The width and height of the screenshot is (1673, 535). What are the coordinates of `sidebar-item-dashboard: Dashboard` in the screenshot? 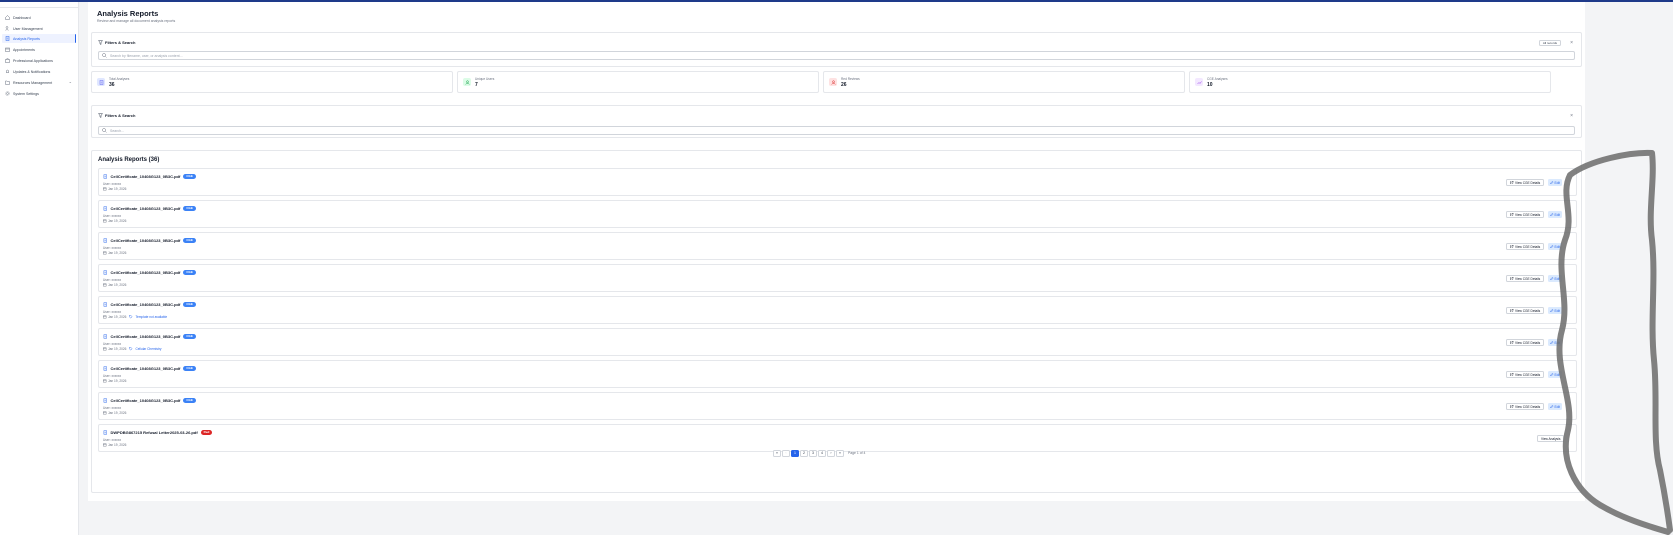 It's located at (39, 17).